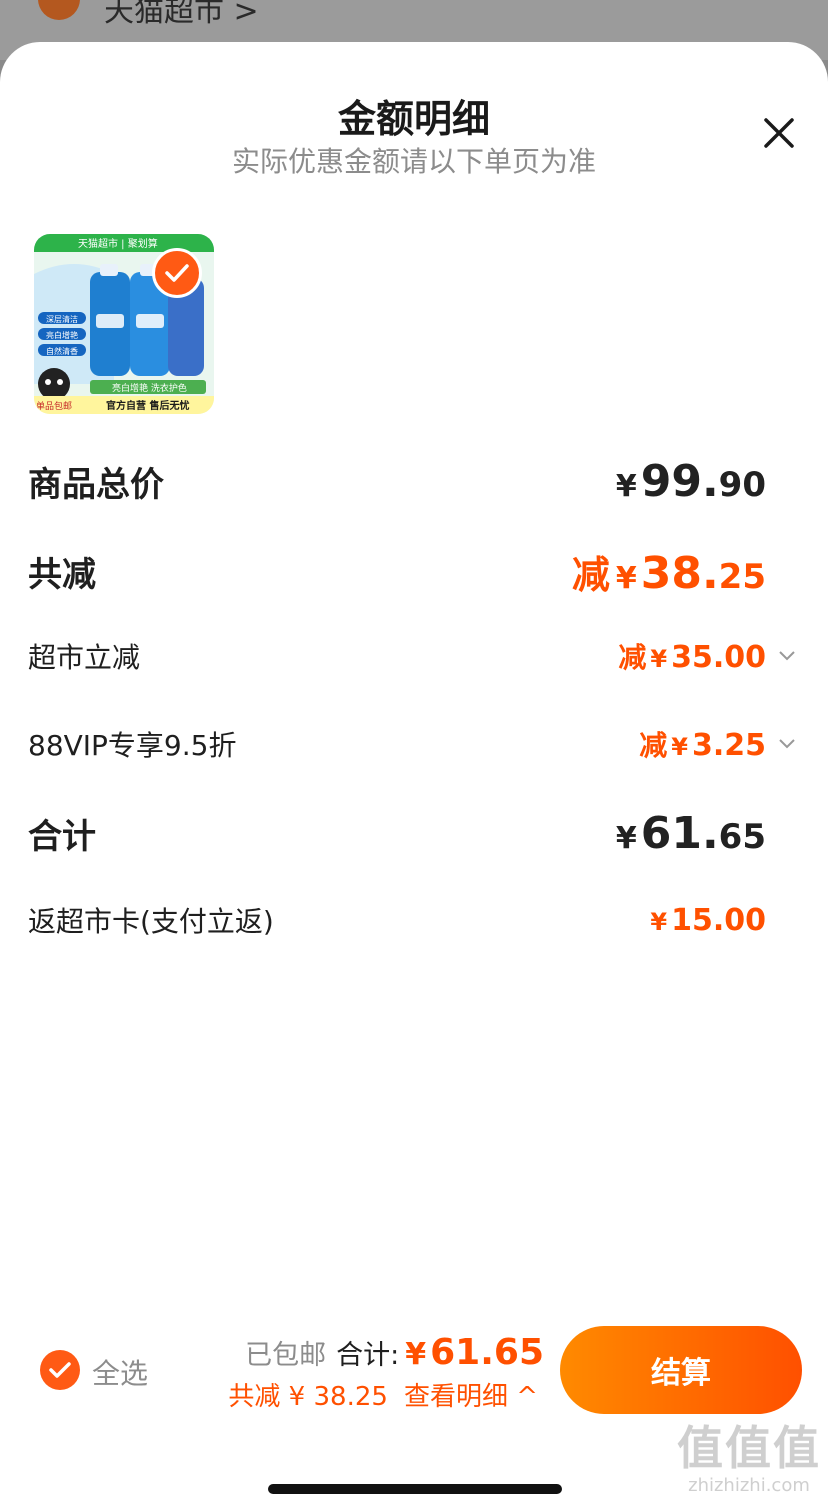 This screenshot has height=1512, width=828. I want to click on select-all-label: 全选, so click(120, 1372).